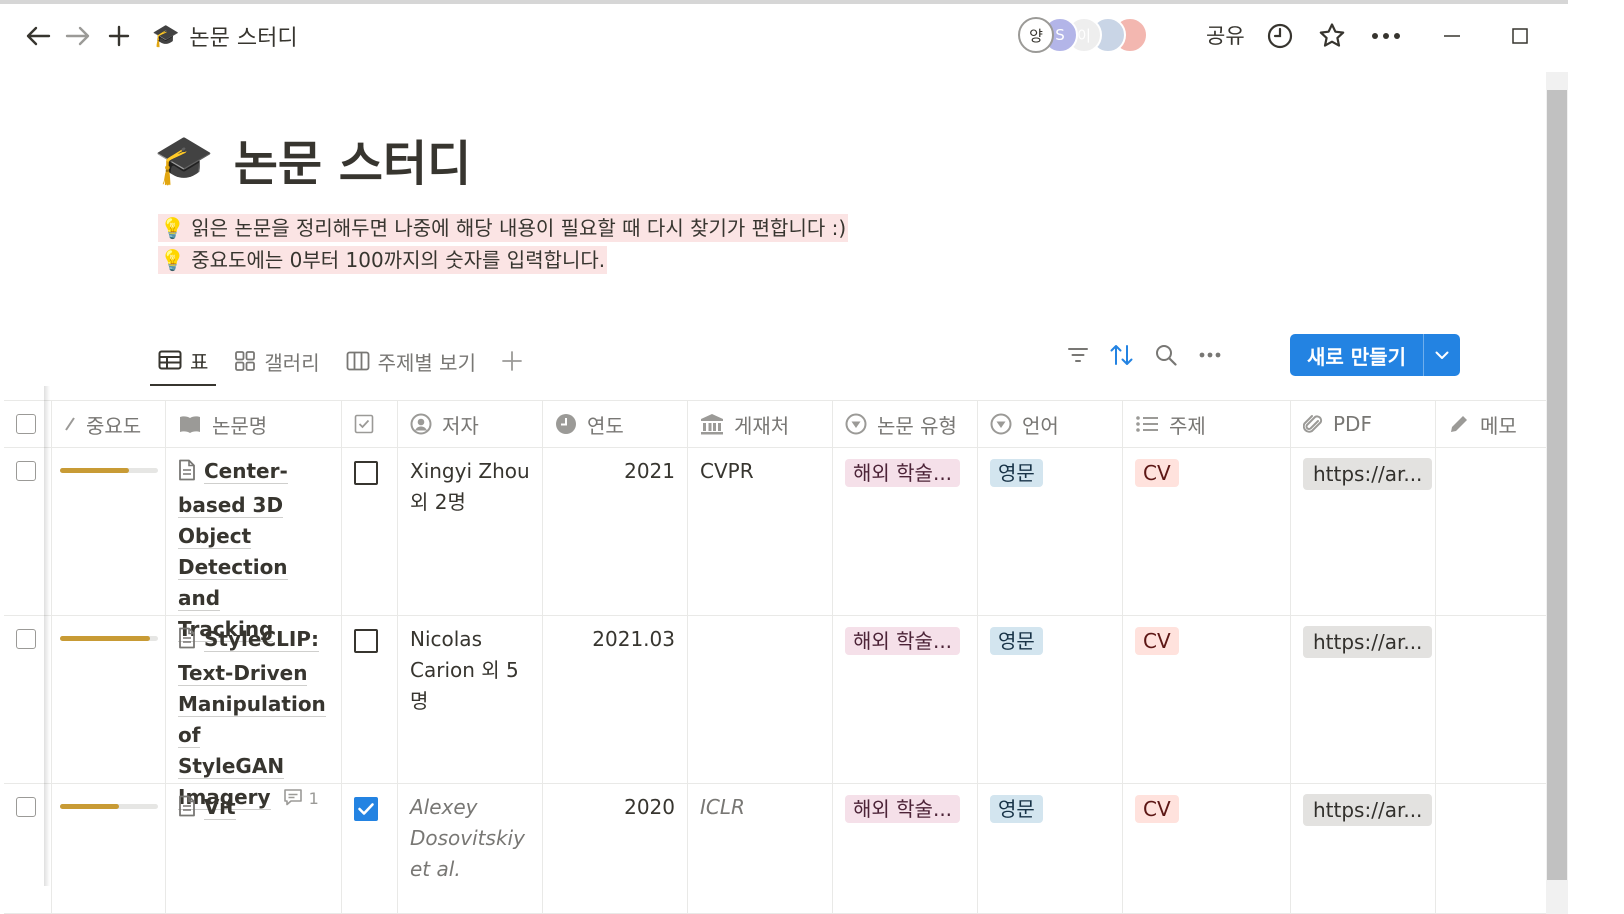 The width and height of the screenshot is (1624, 914). Describe the element at coordinates (905, 424) in the screenshot. I see `column-header-paper-type: 논문 유형` at that location.